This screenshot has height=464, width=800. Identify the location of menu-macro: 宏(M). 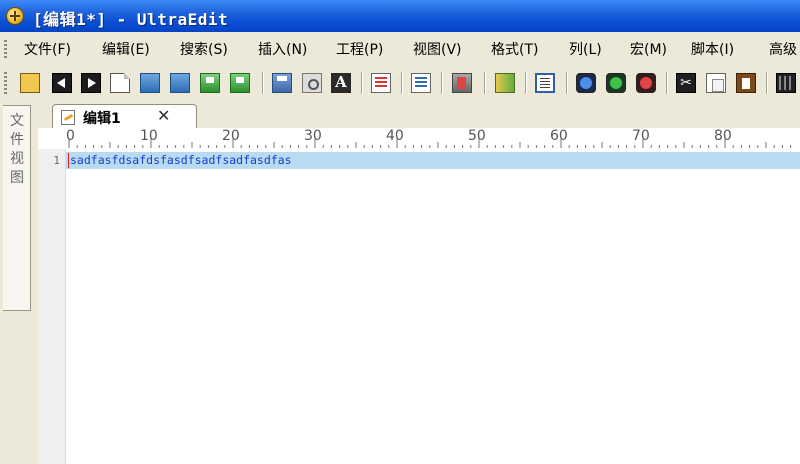
(648, 49).